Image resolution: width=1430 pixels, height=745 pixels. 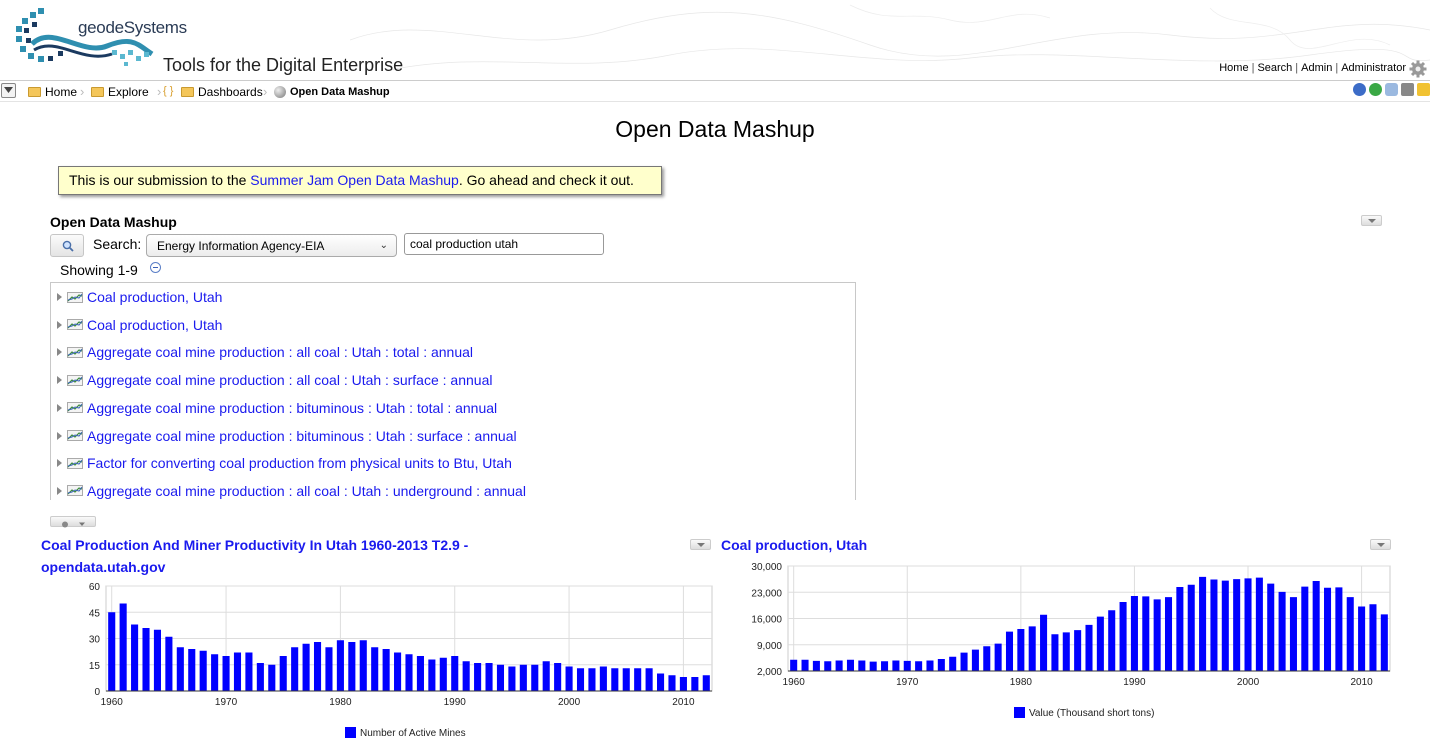 I want to click on breadcrumb-brackets: { }, so click(x=168, y=91).